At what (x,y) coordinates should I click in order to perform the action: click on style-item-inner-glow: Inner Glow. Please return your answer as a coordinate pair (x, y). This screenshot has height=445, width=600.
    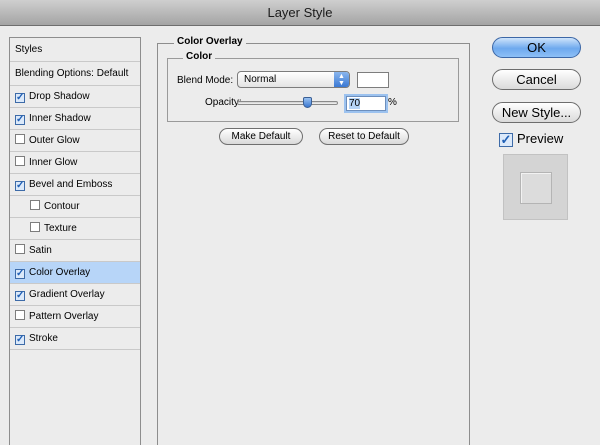
    Looking at the image, I should click on (75, 163).